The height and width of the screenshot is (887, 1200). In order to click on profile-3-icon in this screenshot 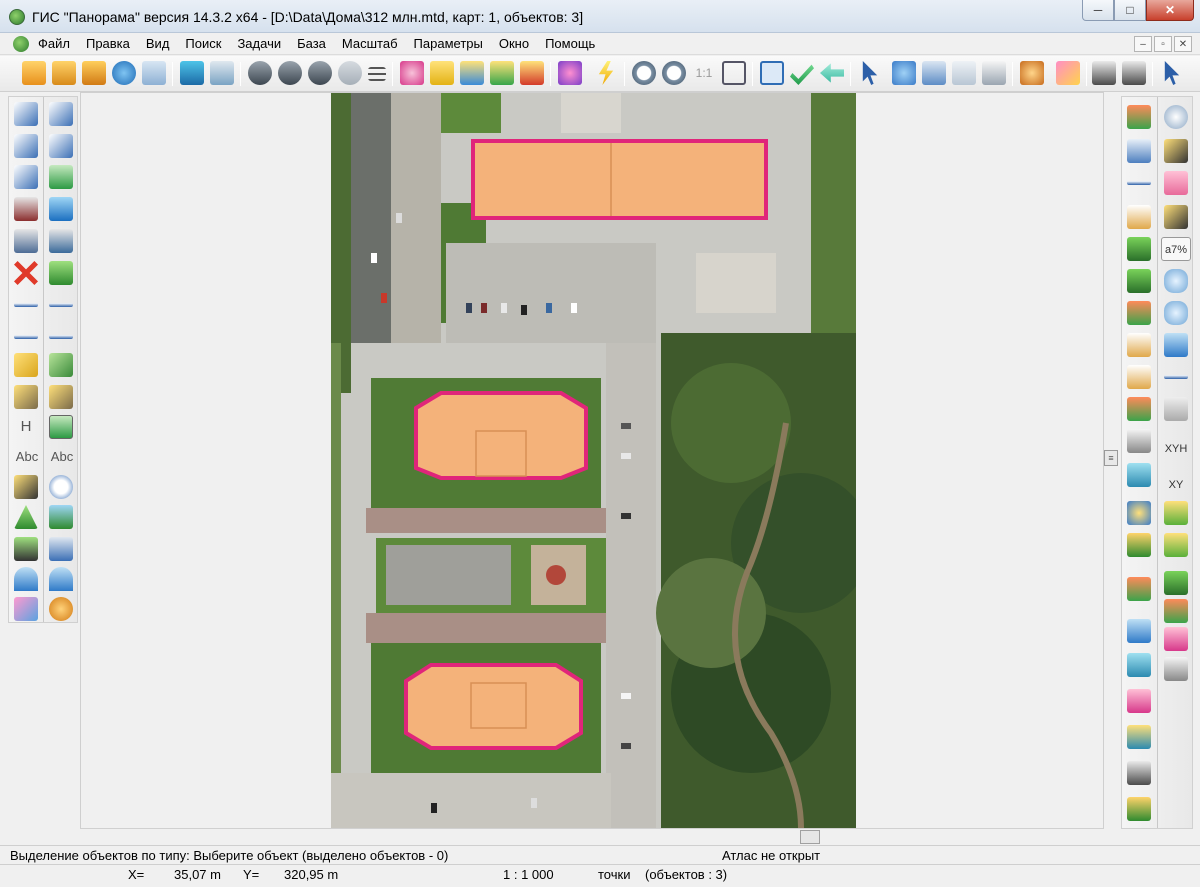, I will do `click(1139, 377)`.